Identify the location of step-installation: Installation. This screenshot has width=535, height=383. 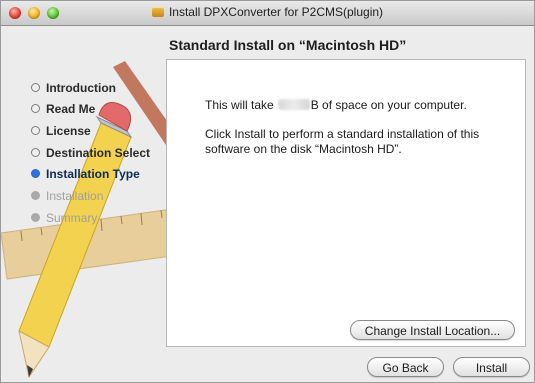
(67, 196).